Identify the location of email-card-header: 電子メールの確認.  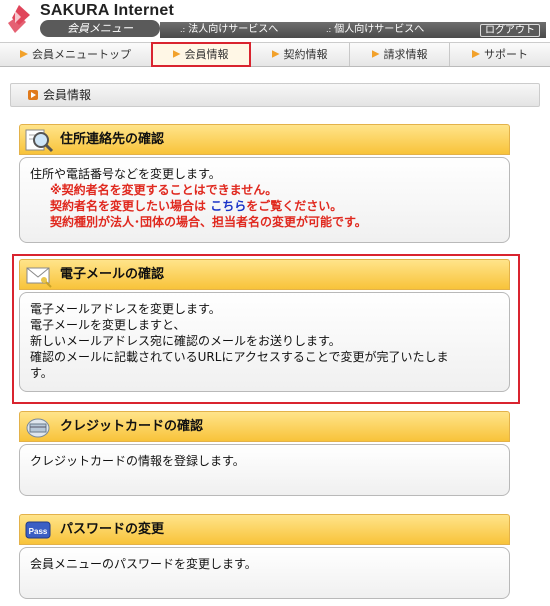
(264, 274).